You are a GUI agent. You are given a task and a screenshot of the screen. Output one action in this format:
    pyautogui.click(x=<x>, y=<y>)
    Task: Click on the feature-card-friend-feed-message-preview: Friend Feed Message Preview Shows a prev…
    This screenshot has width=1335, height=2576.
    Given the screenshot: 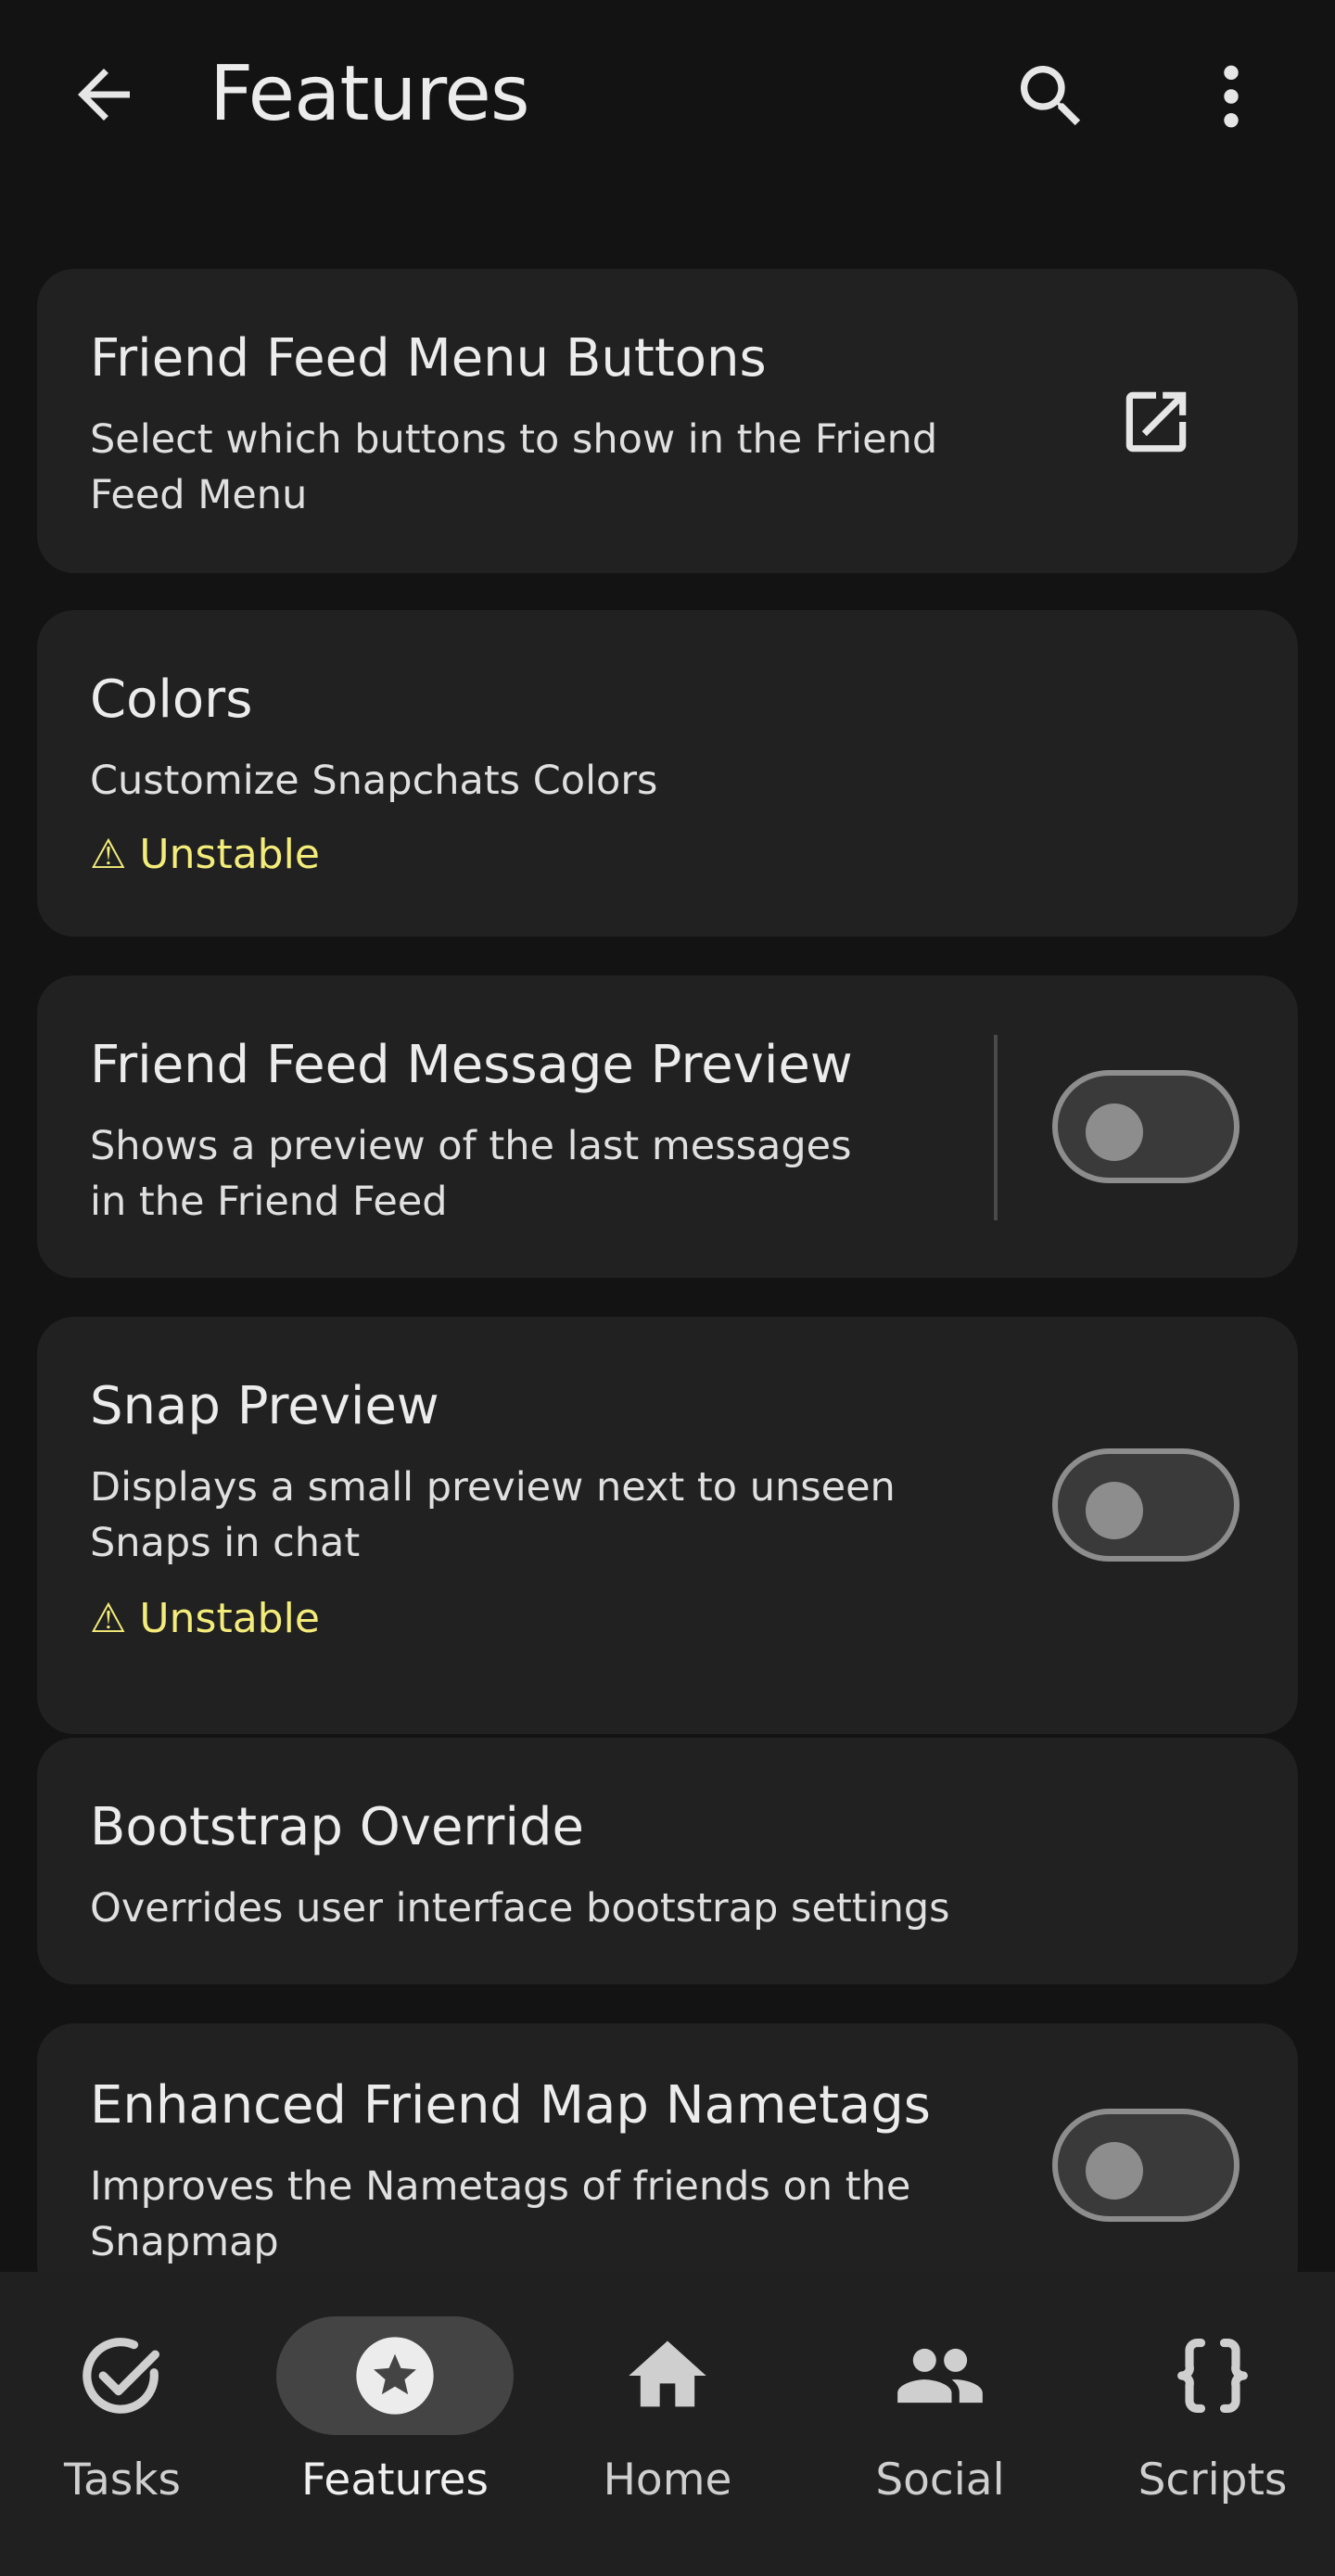 What is the action you would take?
    pyautogui.click(x=667, y=1127)
    